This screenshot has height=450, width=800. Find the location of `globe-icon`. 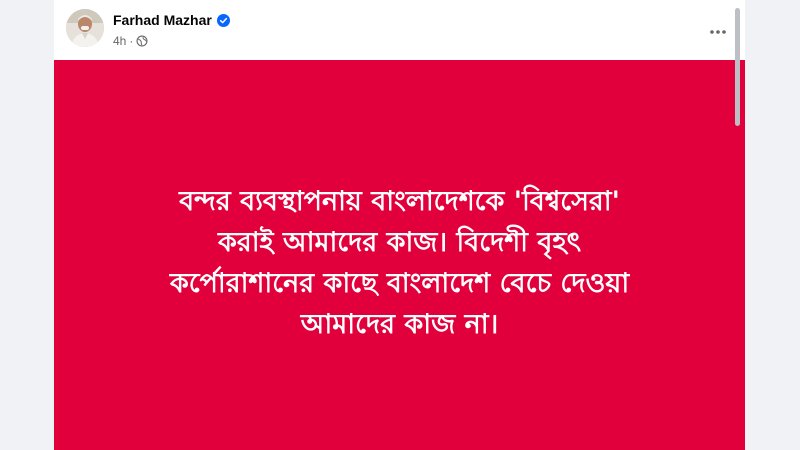

globe-icon is located at coordinates (142, 41).